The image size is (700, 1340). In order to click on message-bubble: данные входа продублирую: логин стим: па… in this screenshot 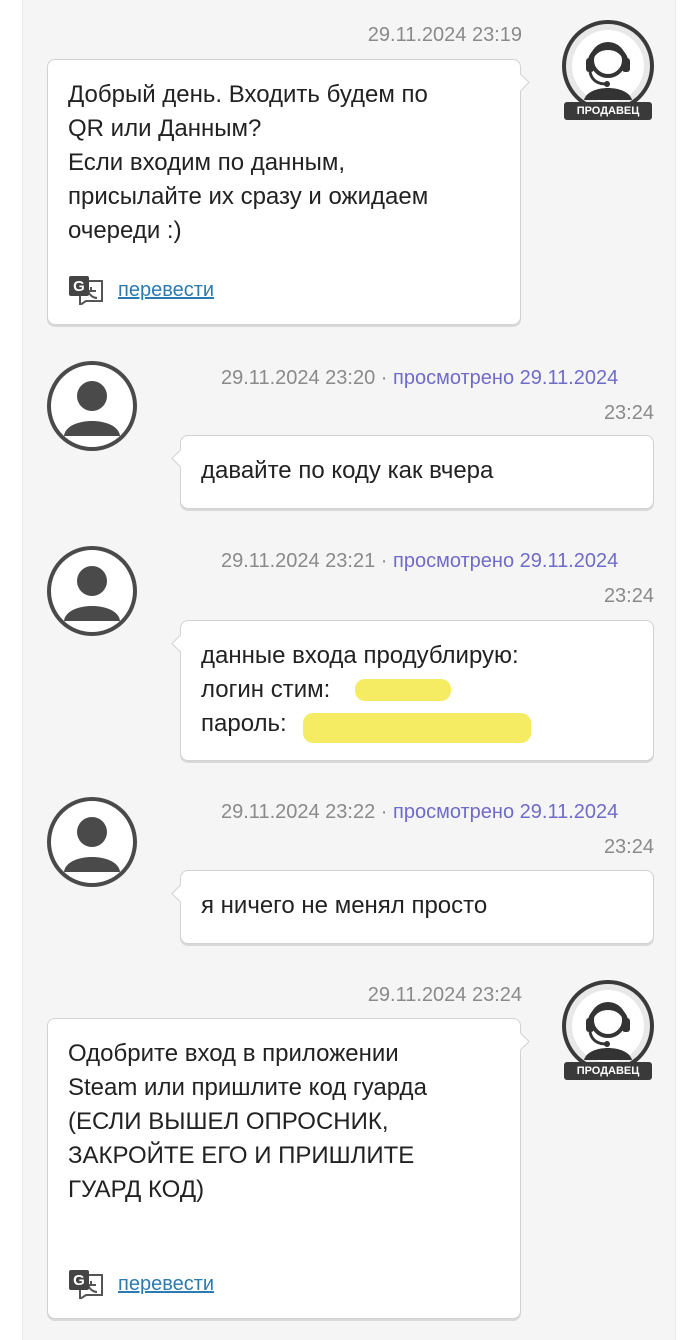, I will do `click(412, 690)`.